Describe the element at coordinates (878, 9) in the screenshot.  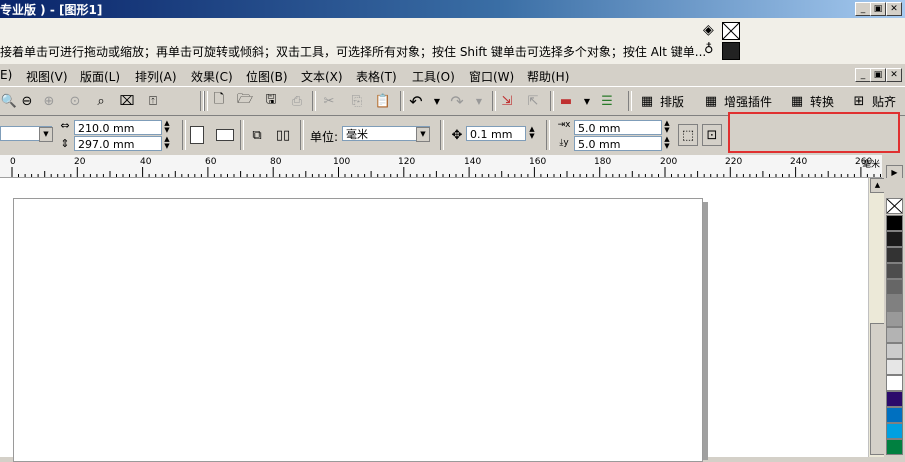
I see `maximize-button: ▣` at that location.